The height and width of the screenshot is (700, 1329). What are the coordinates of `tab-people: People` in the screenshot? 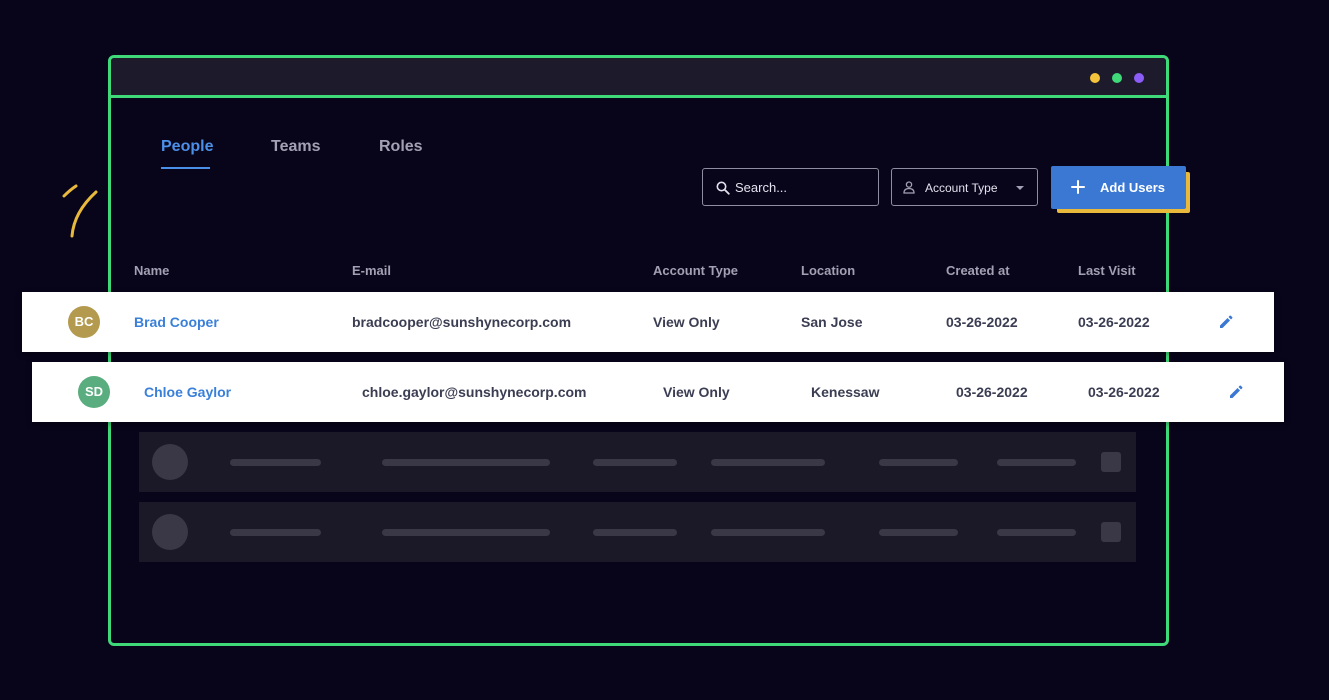 It's located at (187, 147).